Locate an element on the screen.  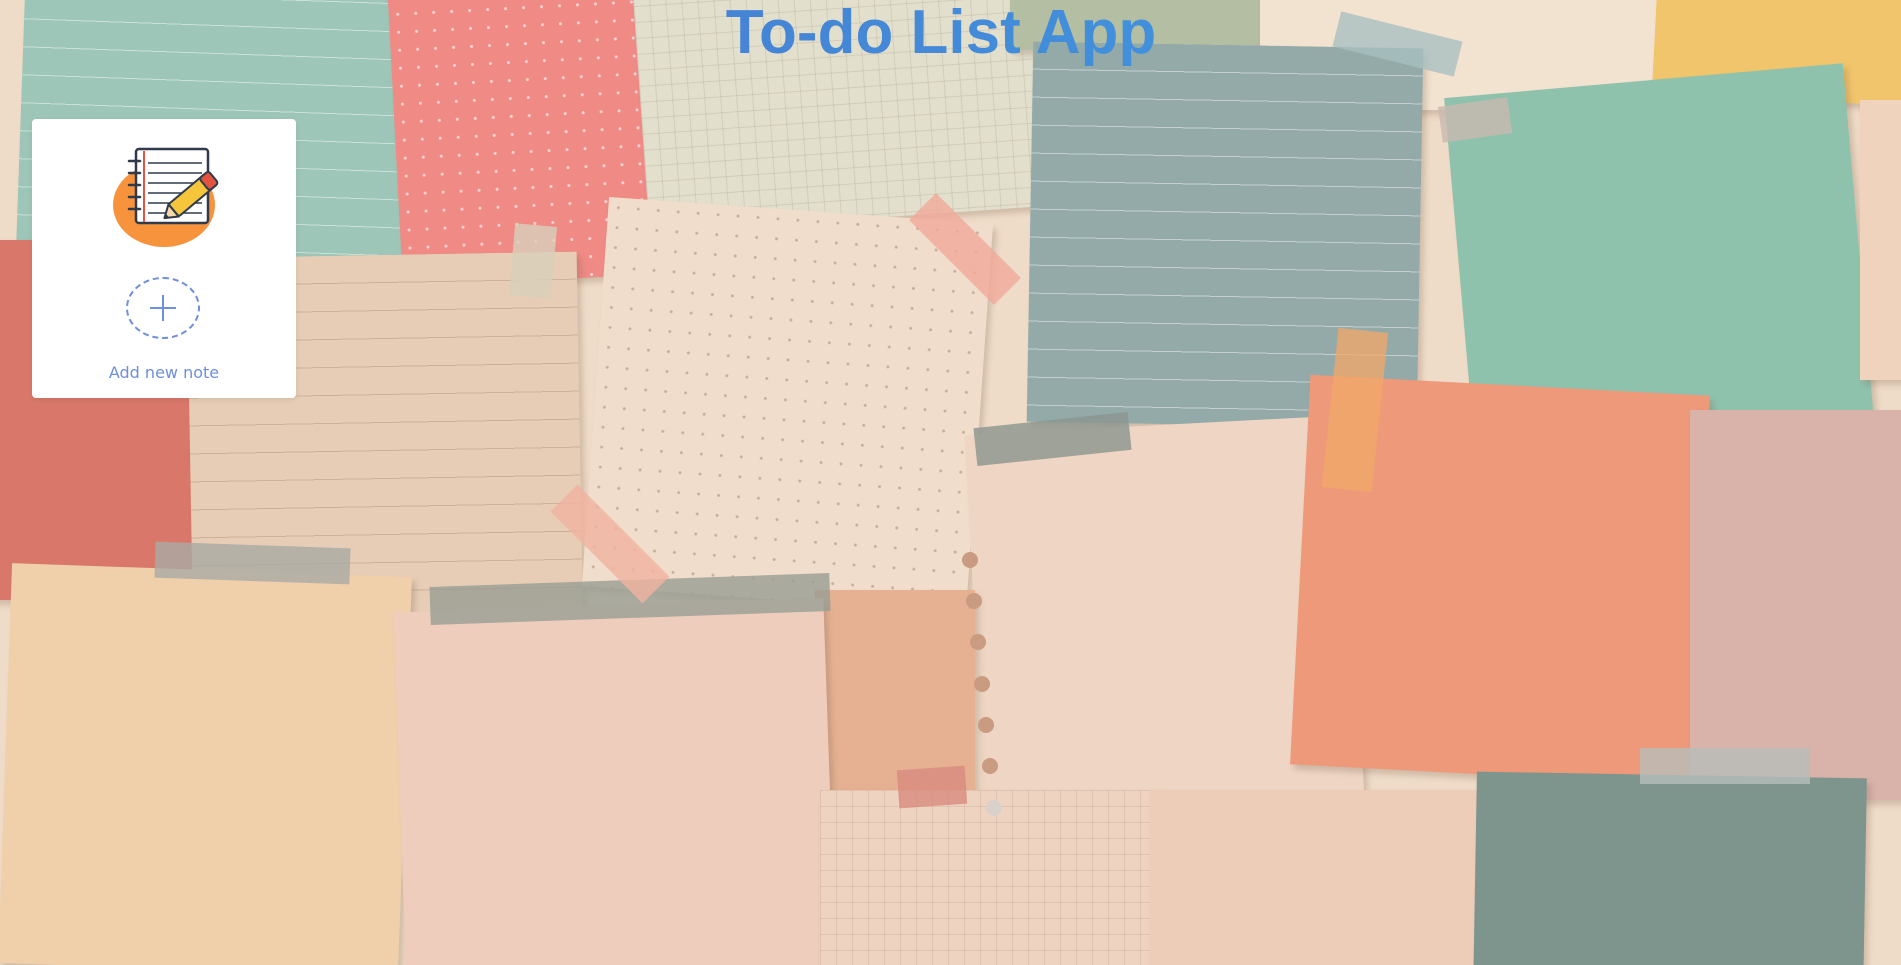
add-note-button is located at coordinates (163, 308).